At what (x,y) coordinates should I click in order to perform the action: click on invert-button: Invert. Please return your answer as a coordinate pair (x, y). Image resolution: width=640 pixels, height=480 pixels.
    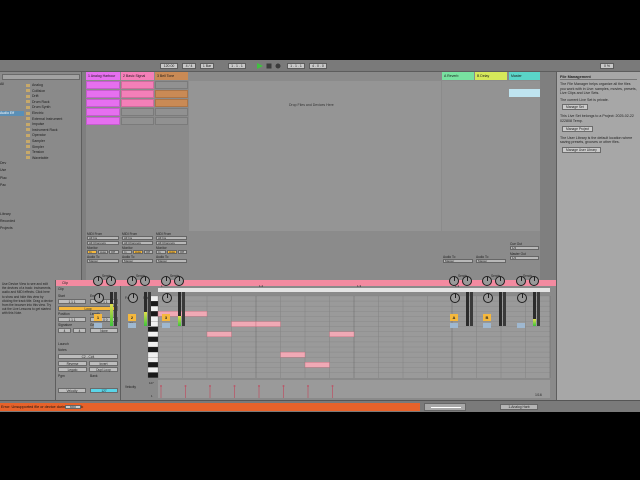
    Looking at the image, I should click on (103, 363).